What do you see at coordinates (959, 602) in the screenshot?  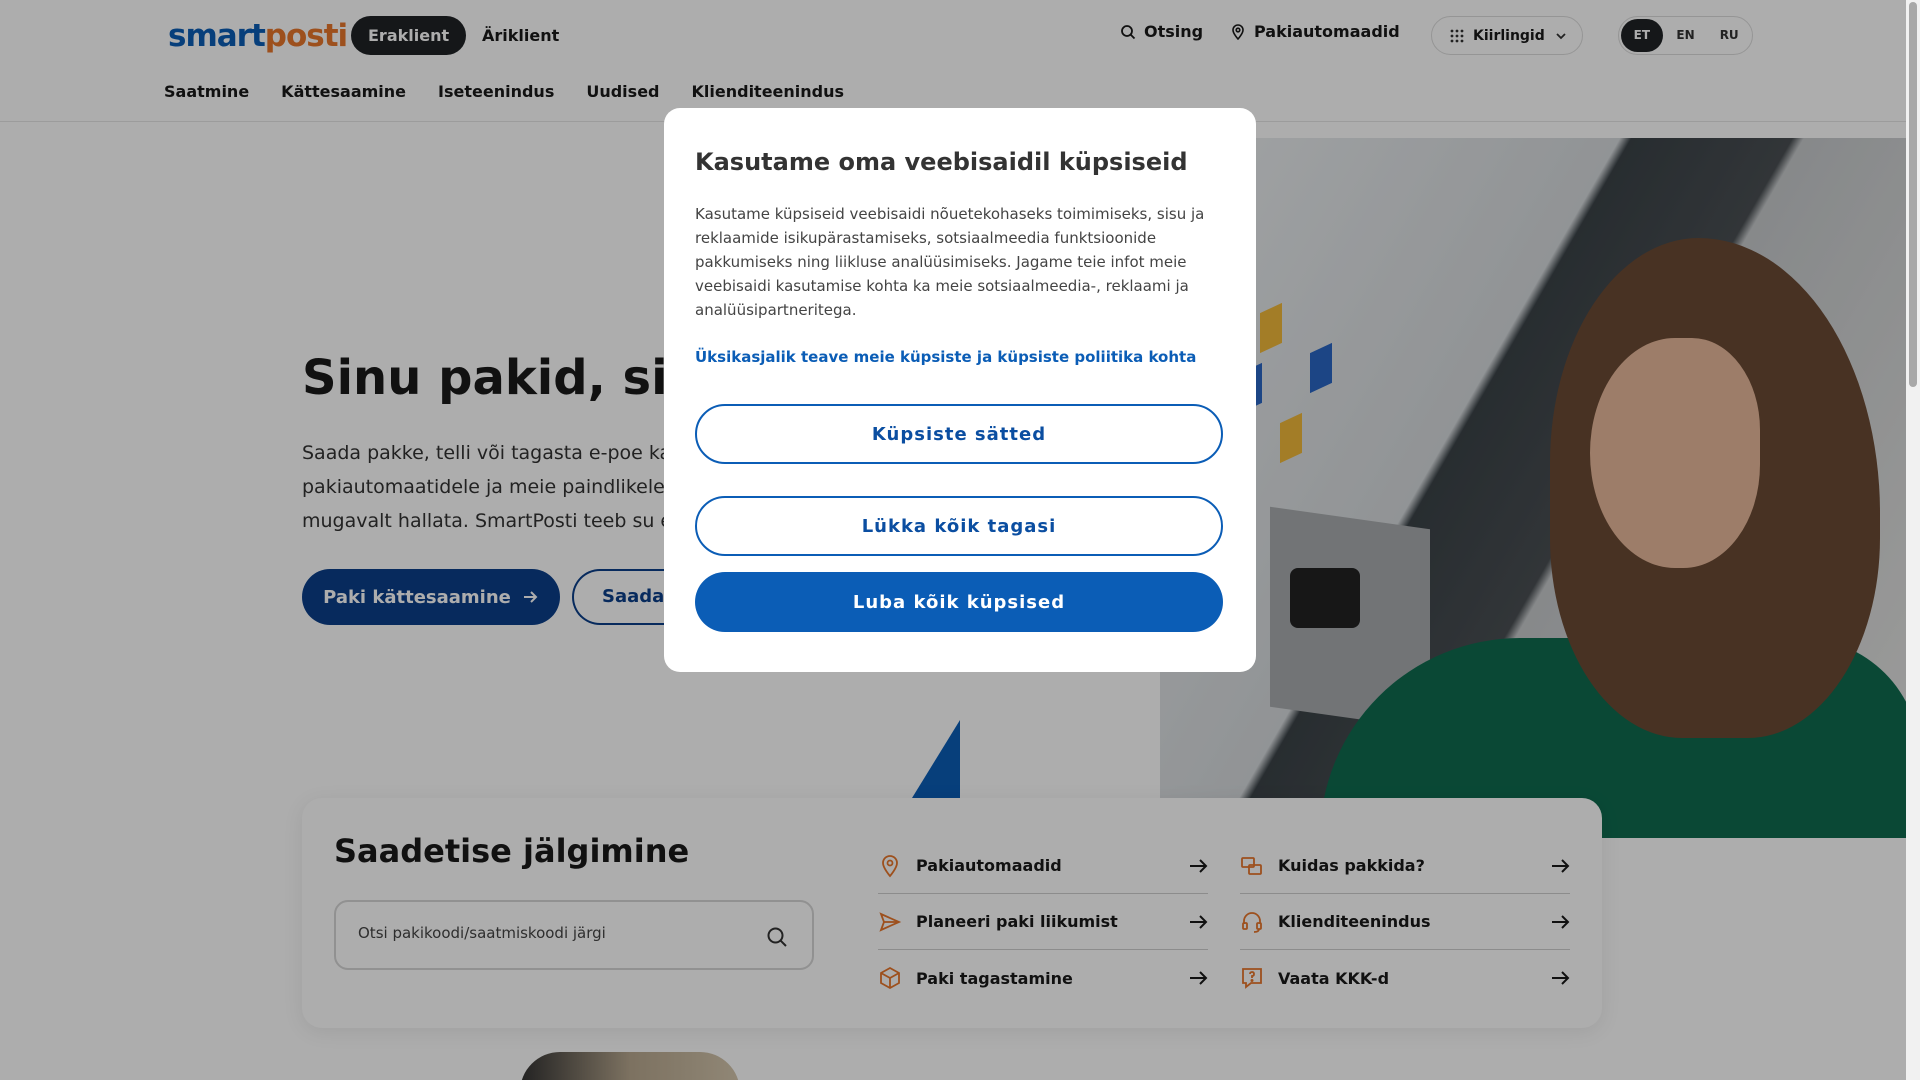 I see `accept-all-cookies-button: Luba kõik küpsised` at bounding box center [959, 602].